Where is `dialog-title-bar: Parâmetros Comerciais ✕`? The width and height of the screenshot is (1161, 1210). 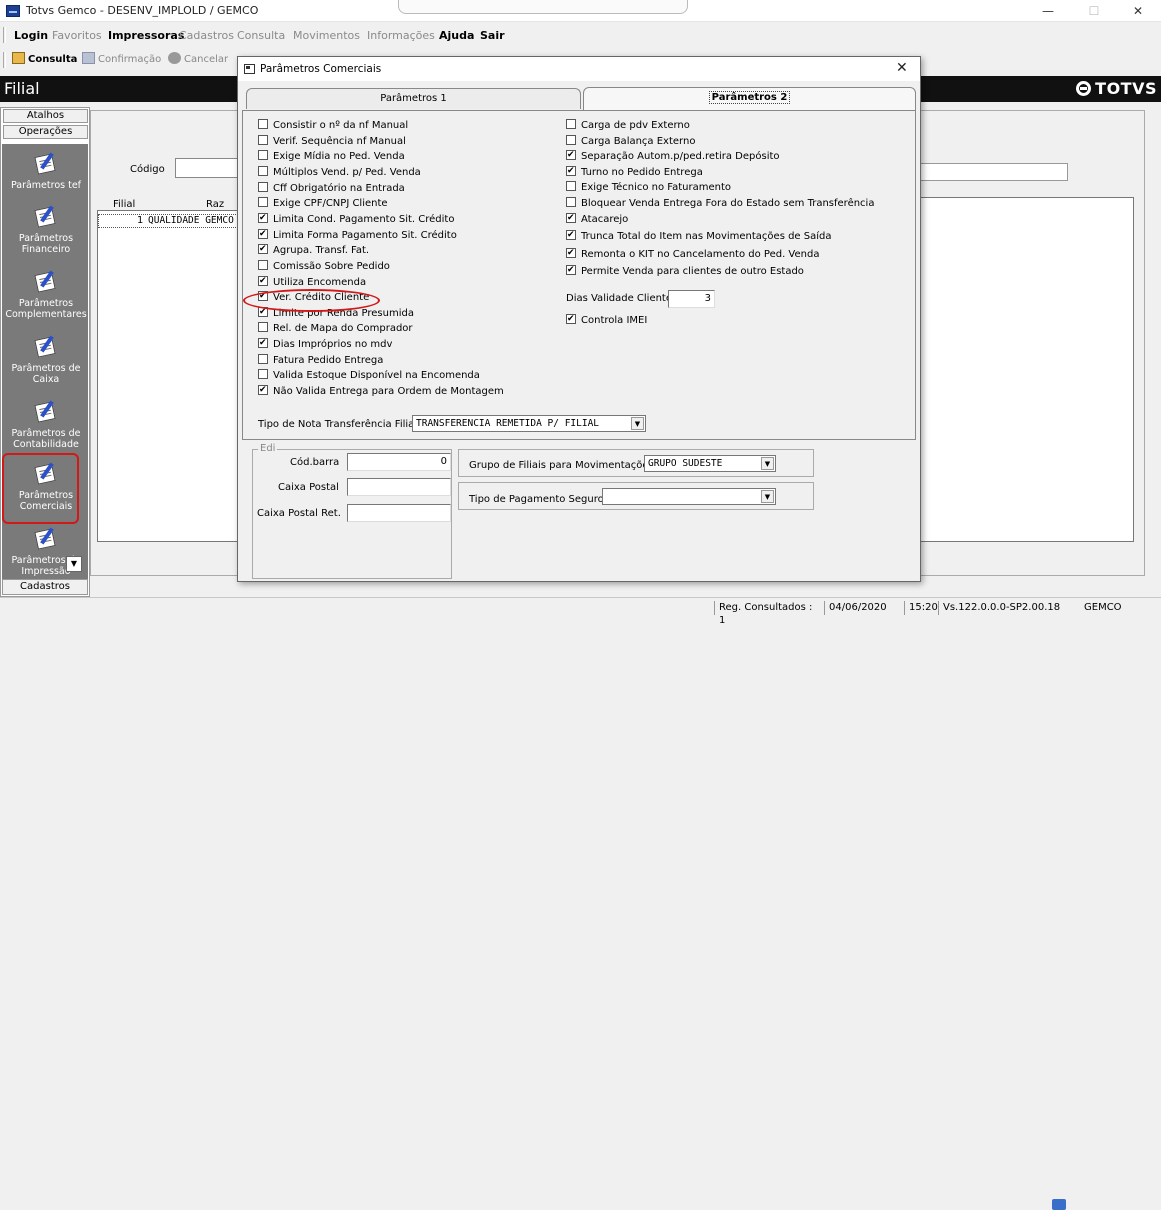
dialog-title-bar: Parâmetros Comerciais ✕ is located at coordinates (579, 69).